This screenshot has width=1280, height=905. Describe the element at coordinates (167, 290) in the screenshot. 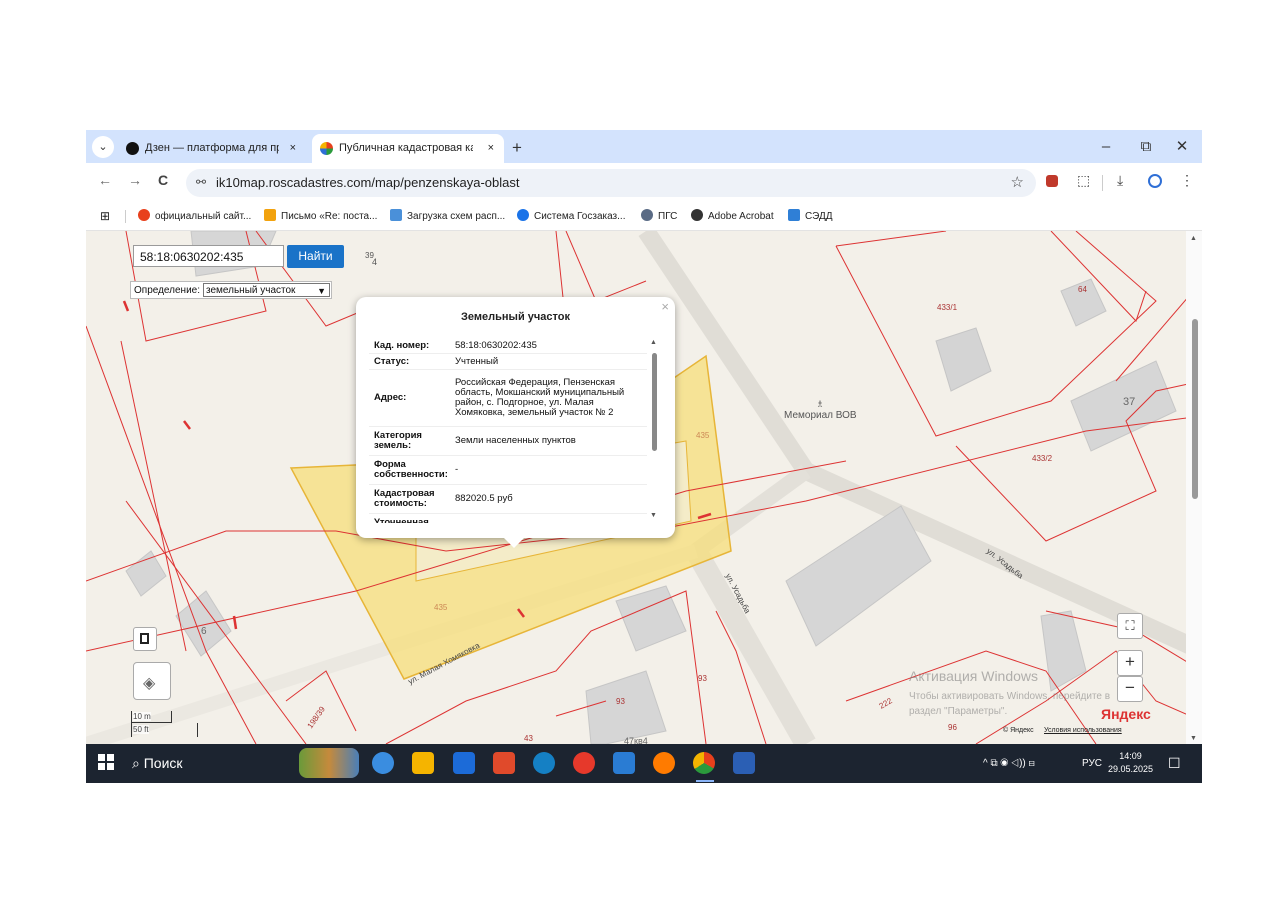

I see `definition-label: Определение:` at that location.